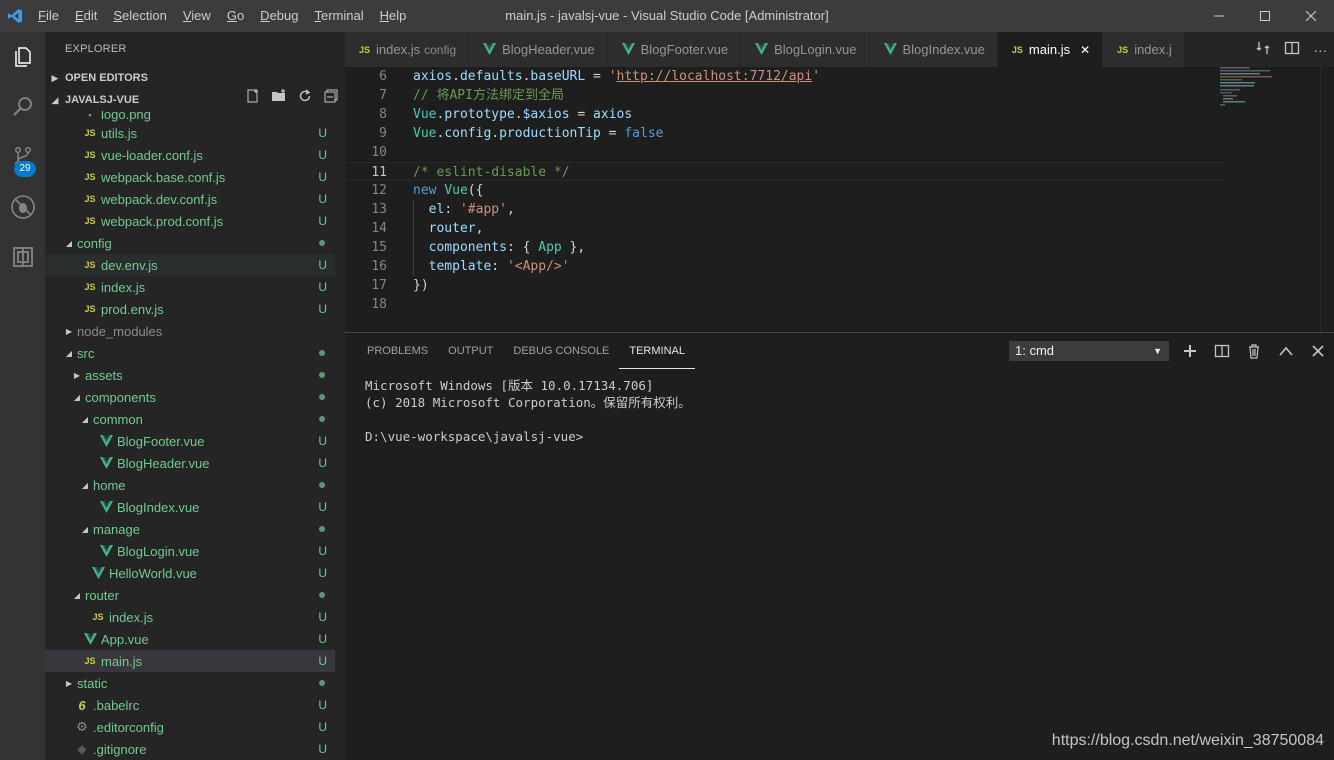 The height and width of the screenshot is (760, 1334). What do you see at coordinates (1320, 50) in the screenshot?
I see `more-actions-icon: ···` at bounding box center [1320, 50].